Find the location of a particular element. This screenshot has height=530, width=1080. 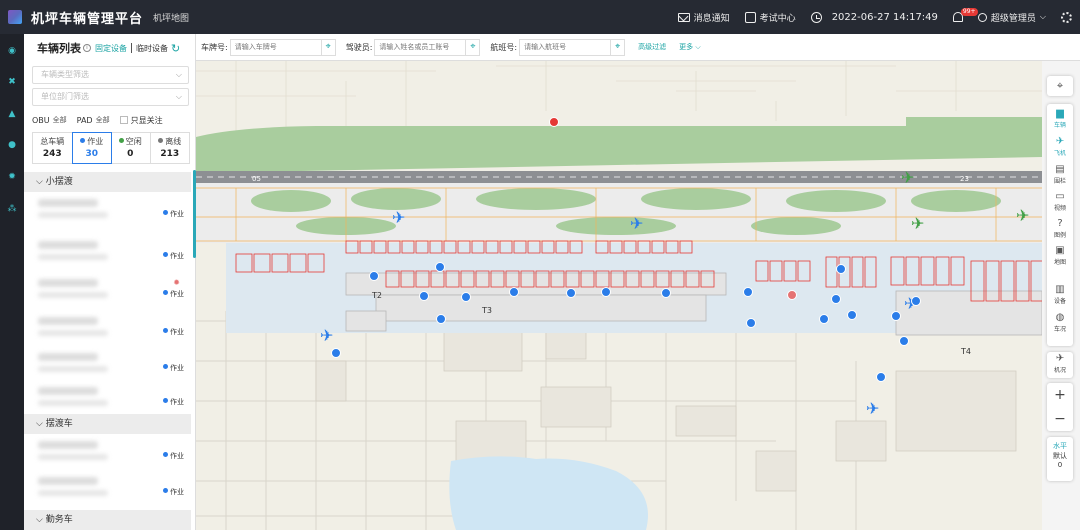

exam-label: 考试中心 is located at coordinates (777, 18).